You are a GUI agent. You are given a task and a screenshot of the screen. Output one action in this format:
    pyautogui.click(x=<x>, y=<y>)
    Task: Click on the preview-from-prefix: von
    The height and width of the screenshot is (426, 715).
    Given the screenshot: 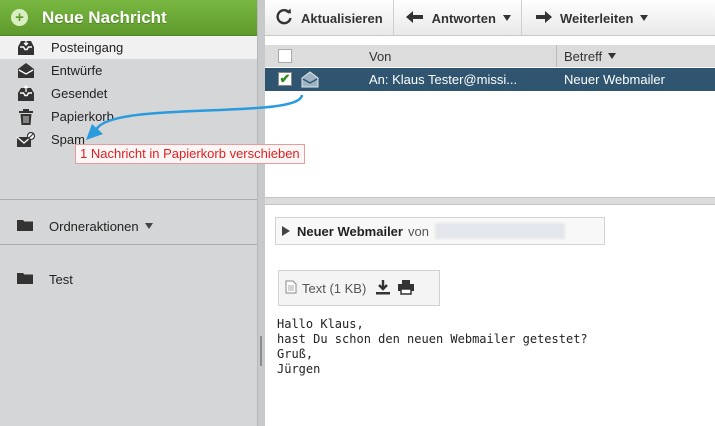 What is the action you would take?
    pyautogui.click(x=418, y=231)
    